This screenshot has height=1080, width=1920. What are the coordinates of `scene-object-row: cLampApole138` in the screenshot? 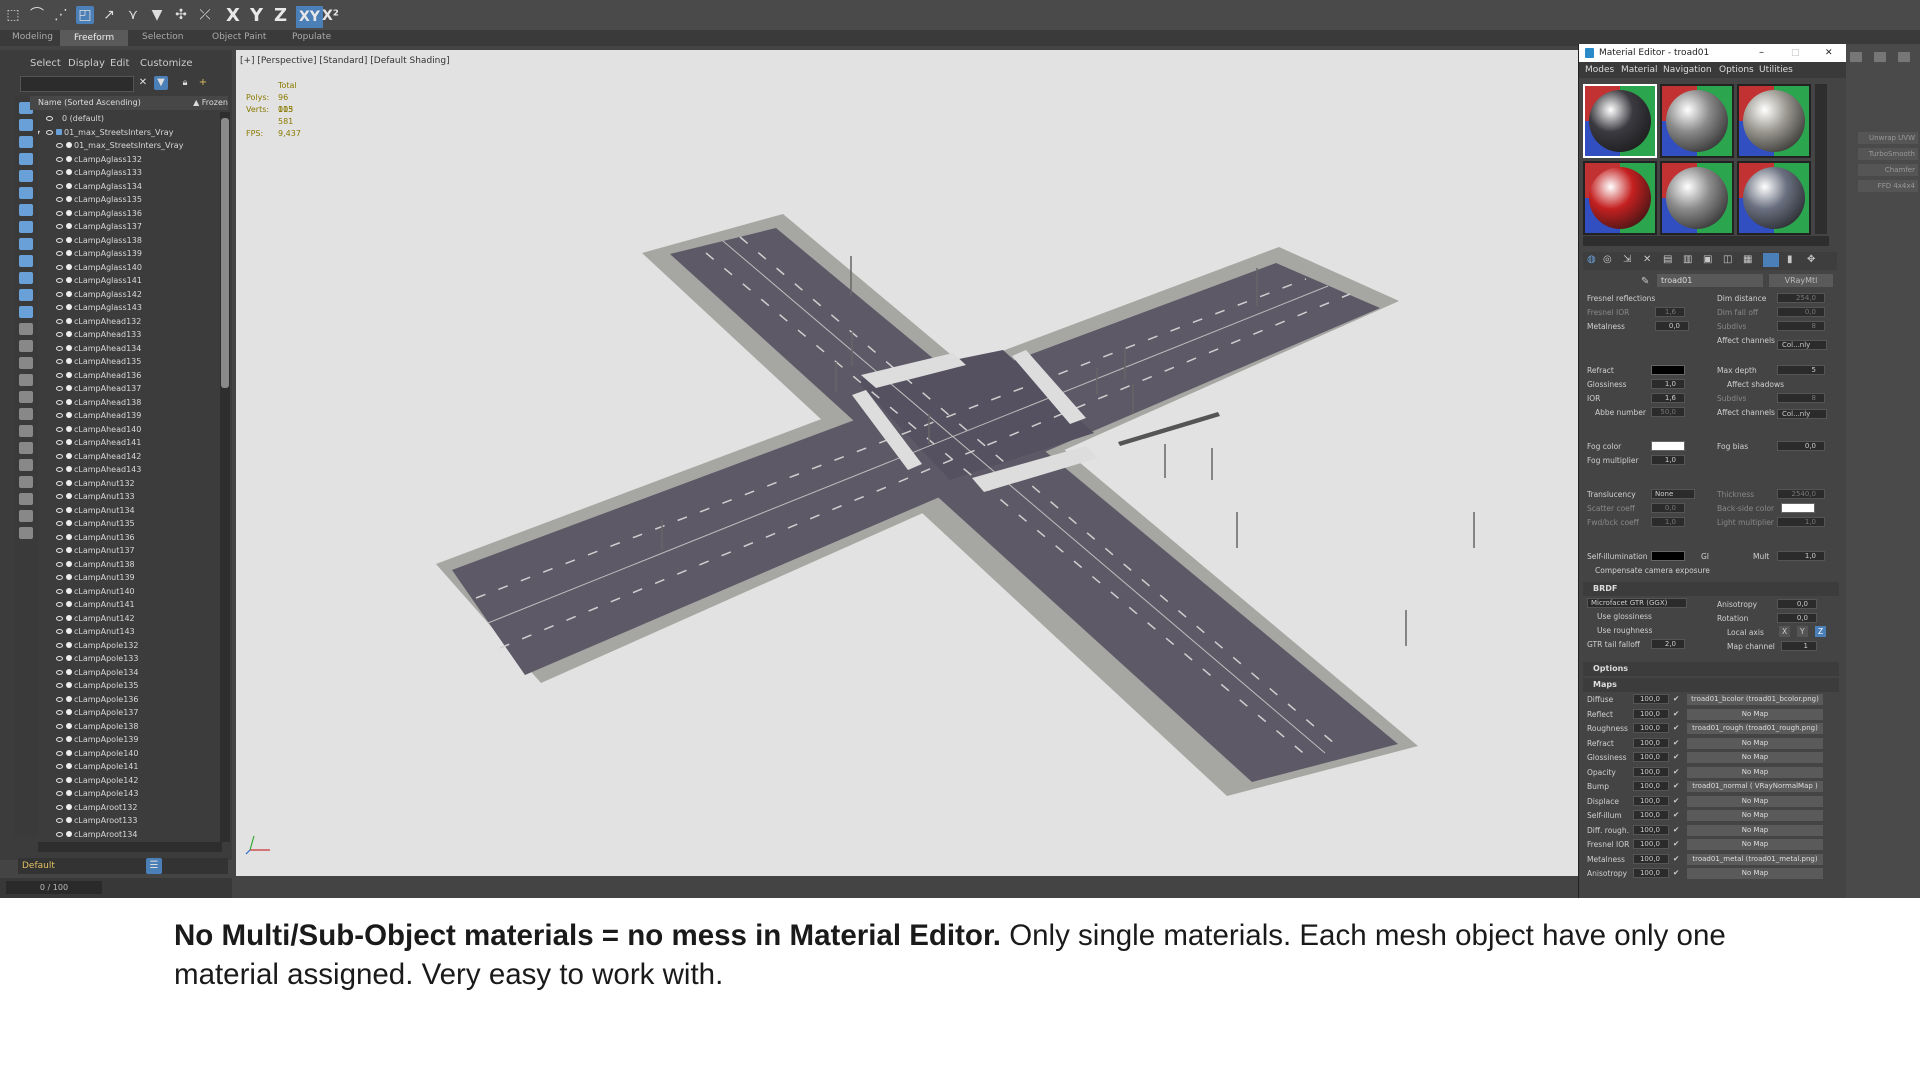 It's located at (131, 727).